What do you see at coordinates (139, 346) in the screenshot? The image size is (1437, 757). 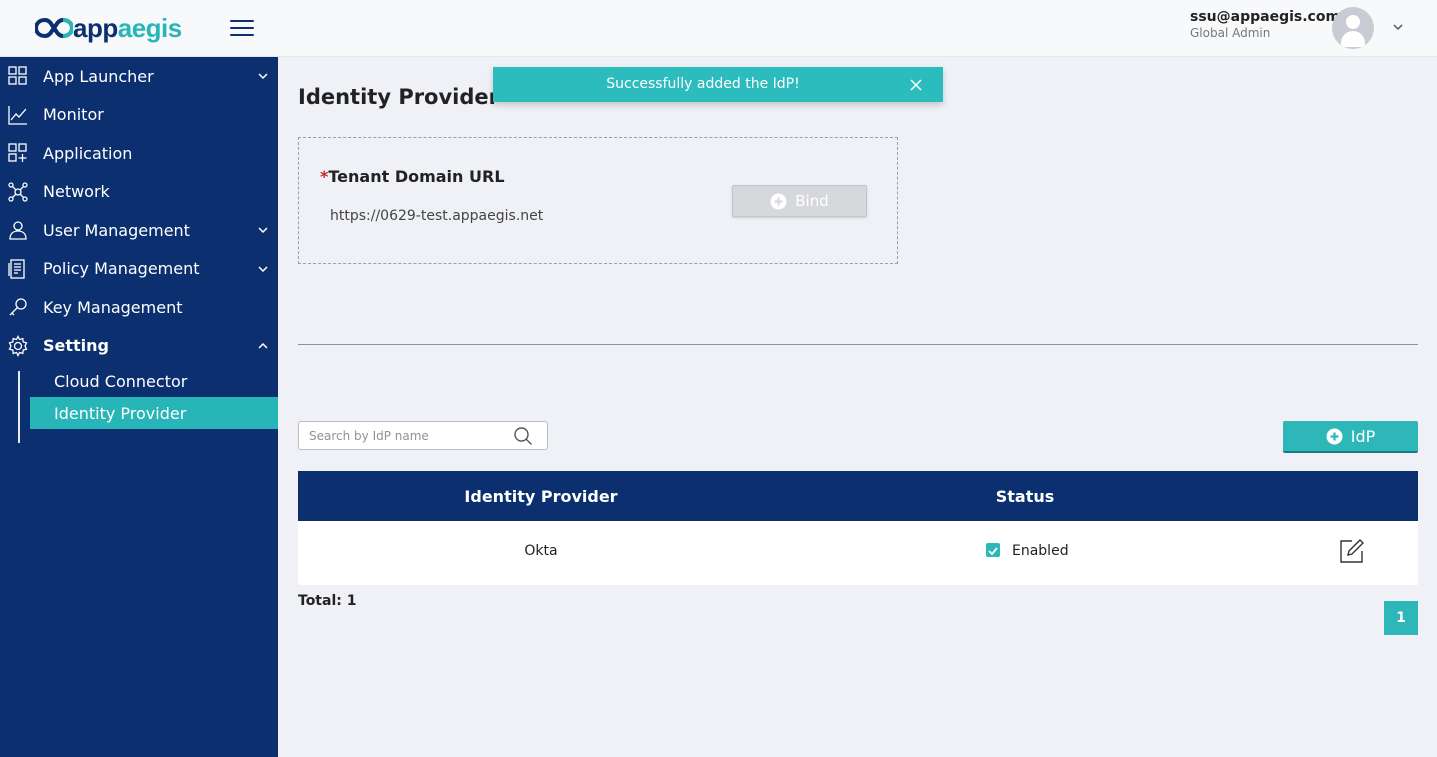 I see `sidebar-item-setting: Setting` at bounding box center [139, 346].